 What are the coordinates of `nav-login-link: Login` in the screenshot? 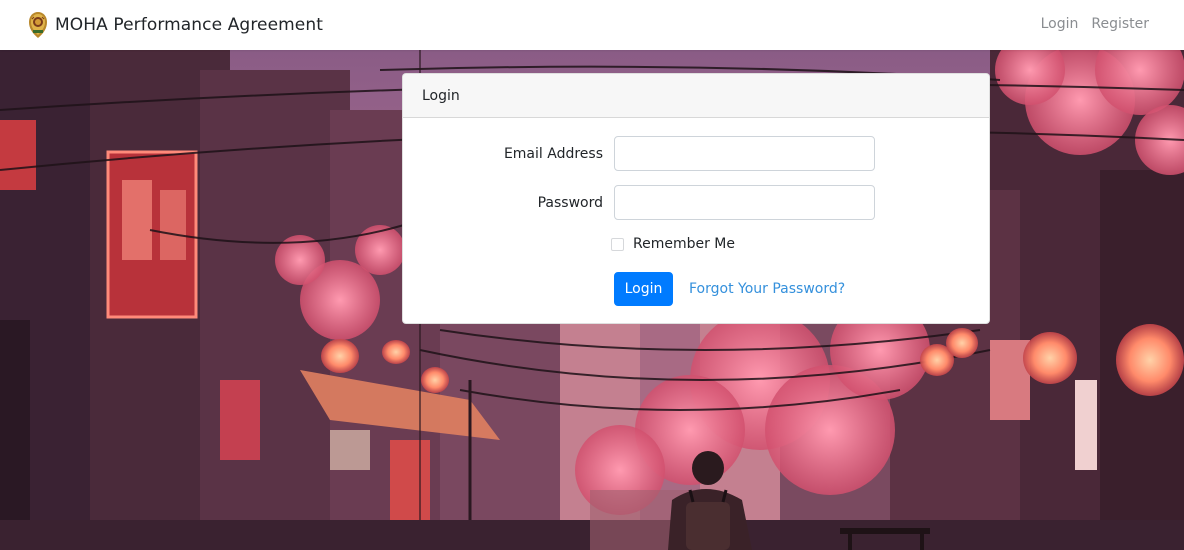 It's located at (1060, 24).